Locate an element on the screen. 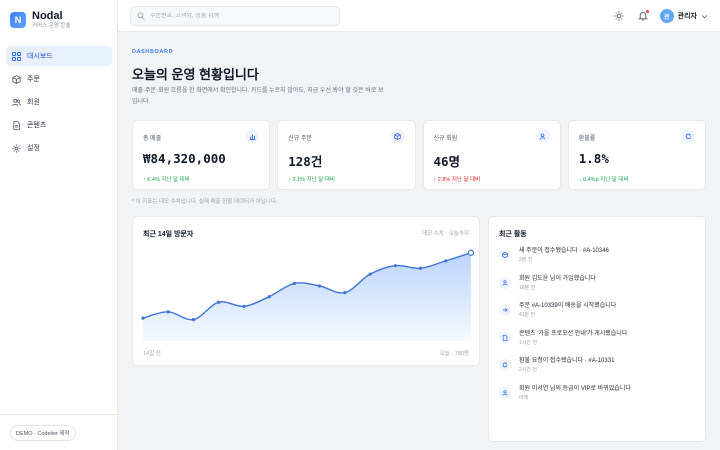 The image size is (720, 450). visitor-chart is located at coordinates (308, 295).